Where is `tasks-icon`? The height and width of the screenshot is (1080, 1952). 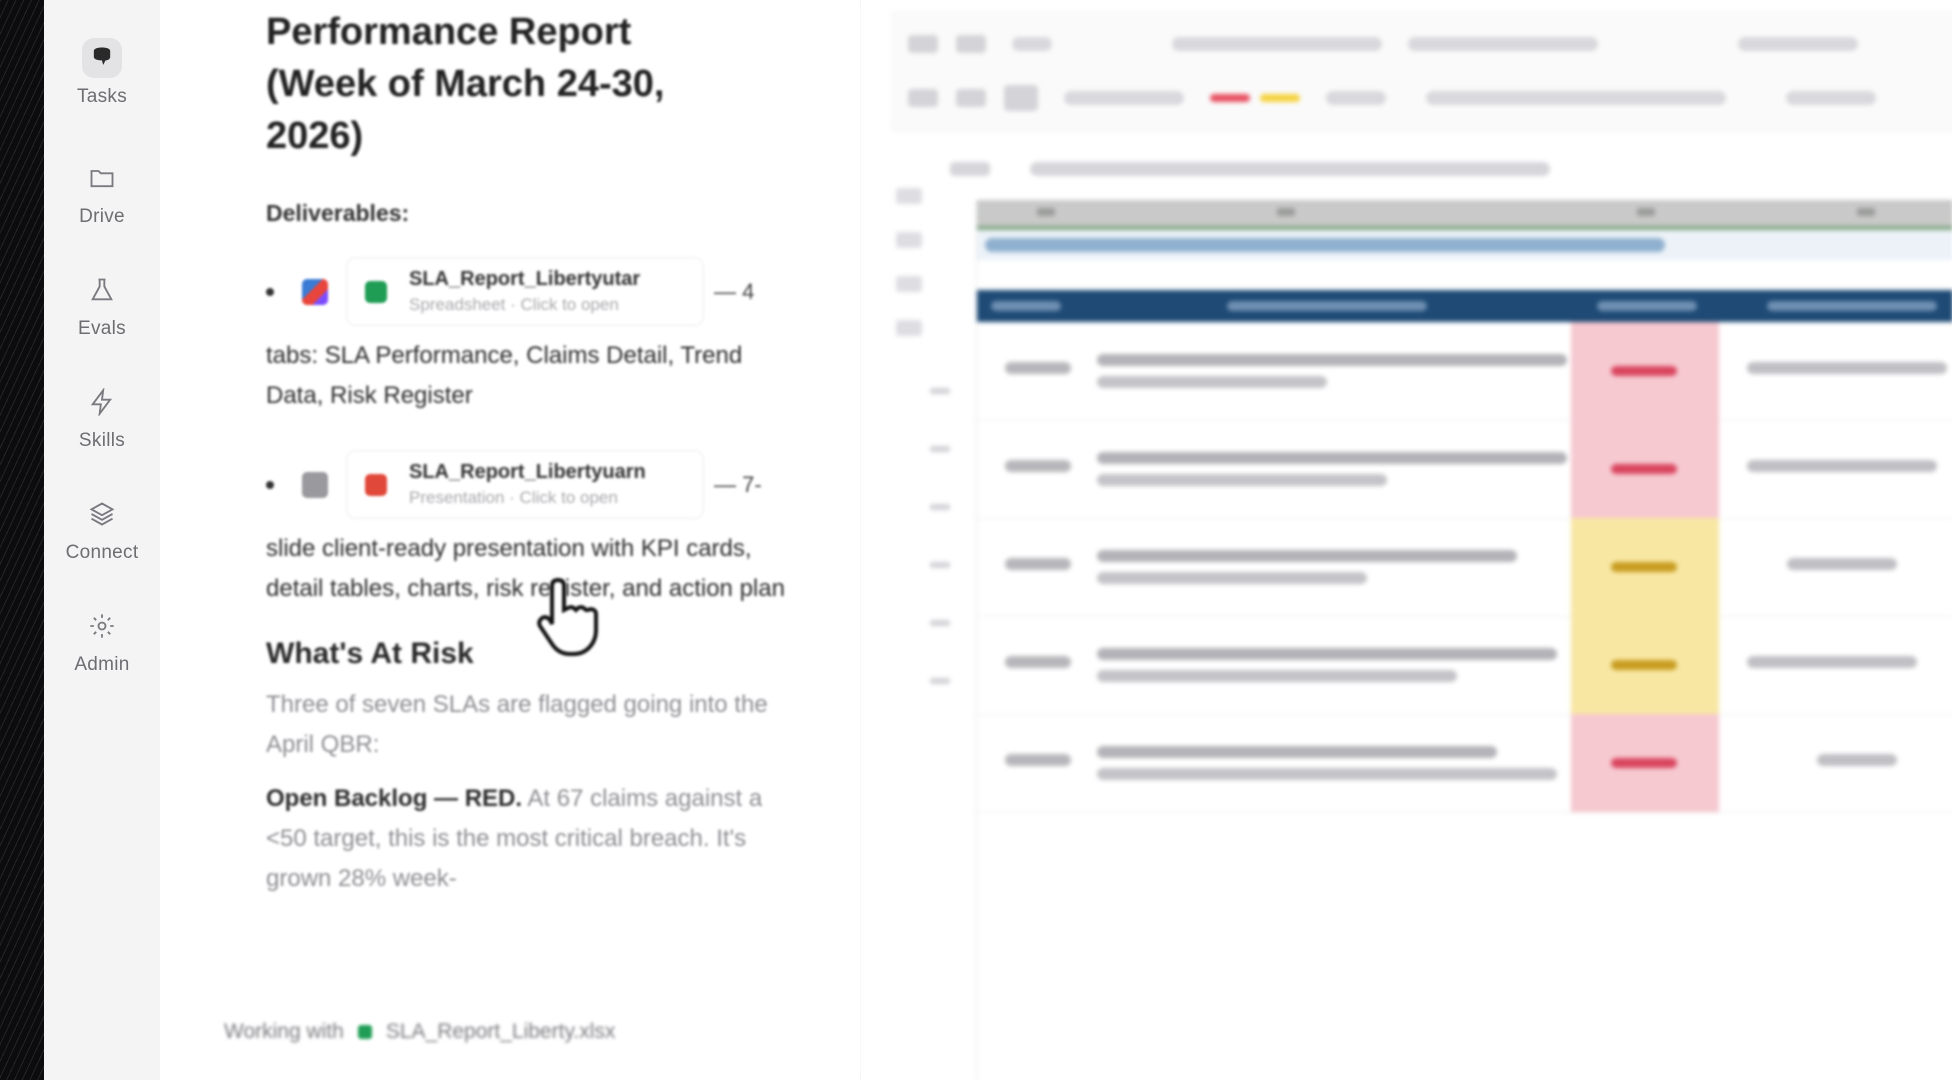
tasks-icon is located at coordinates (102, 58).